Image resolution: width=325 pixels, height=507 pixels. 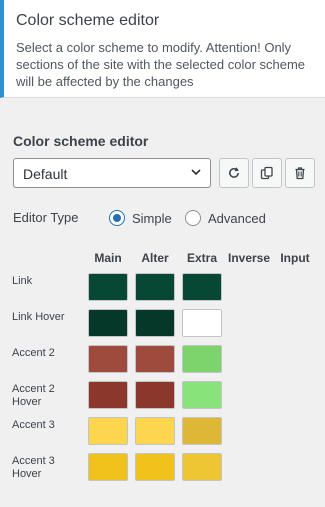 What do you see at coordinates (152, 218) in the screenshot?
I see `radio-simple-label: Simple` at bounding box center [152, 218].